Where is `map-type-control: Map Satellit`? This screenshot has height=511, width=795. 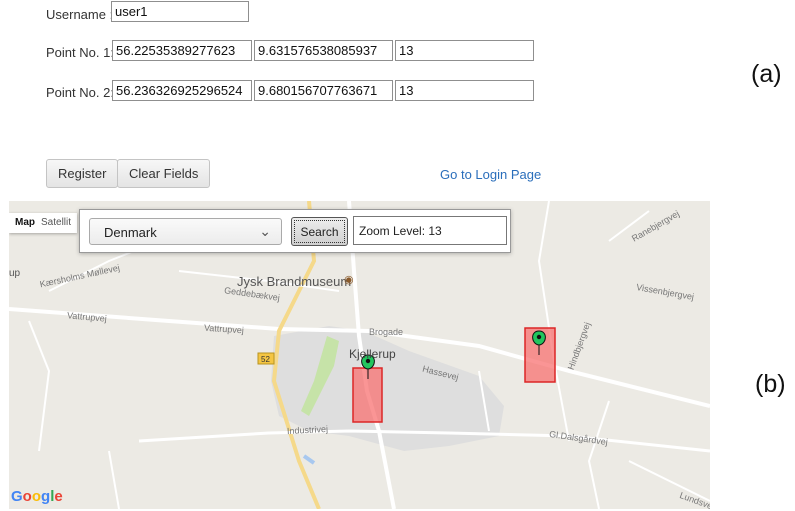
map-type-control: Map Satellit is located at coordinates (43, 223).